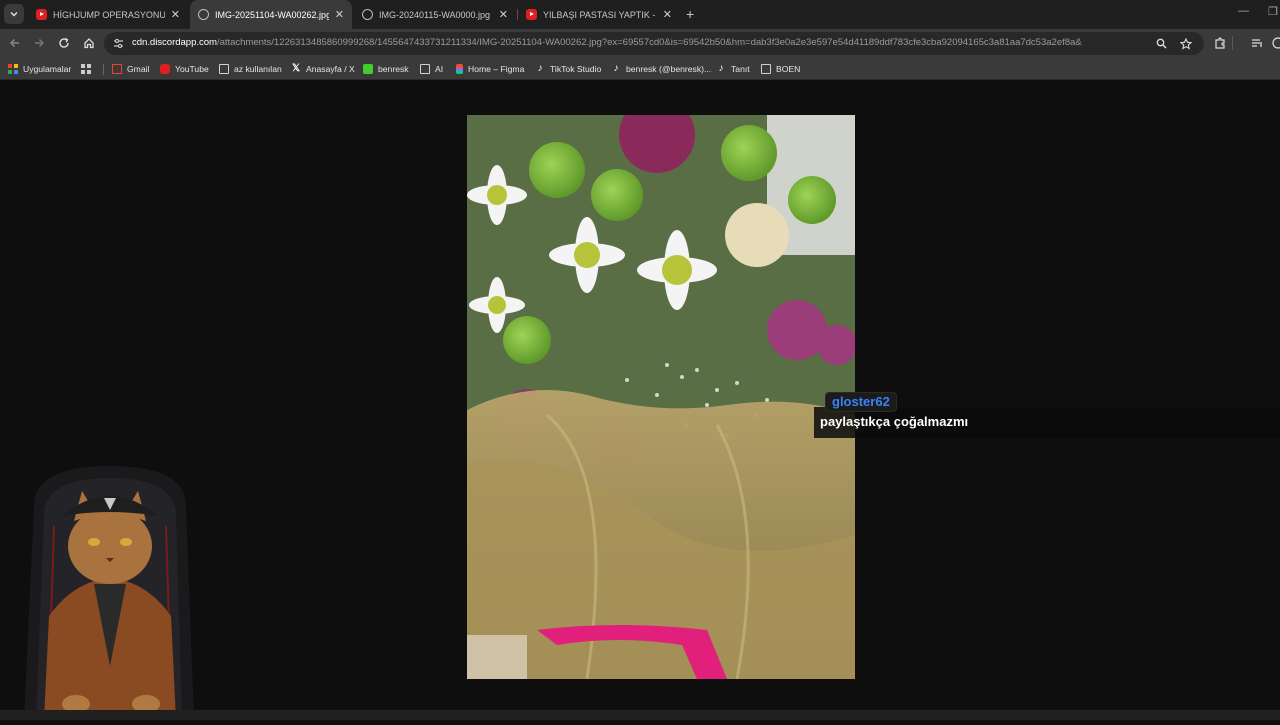 This screenshot has height=725, width=1280. I want to click on url-host: cdn.discordapp.com, so click(174, 42).